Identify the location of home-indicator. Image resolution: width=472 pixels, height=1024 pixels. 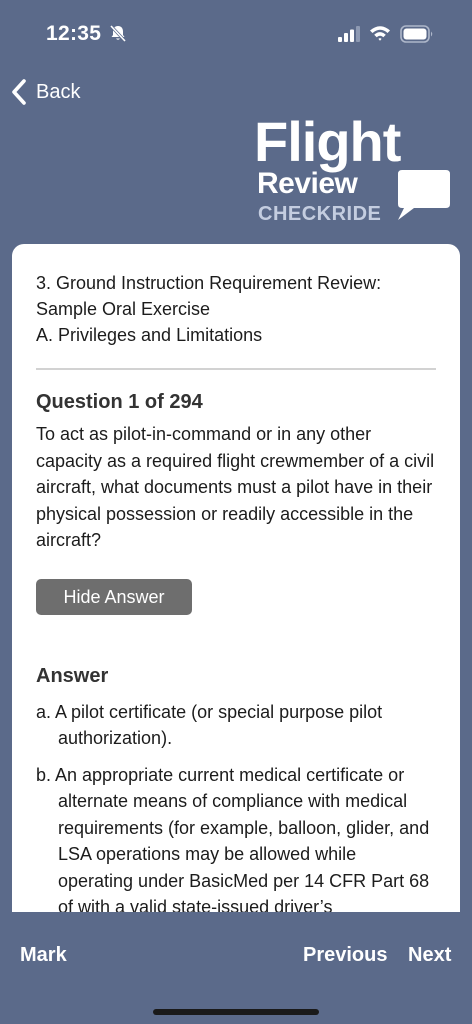
(236, 1012).